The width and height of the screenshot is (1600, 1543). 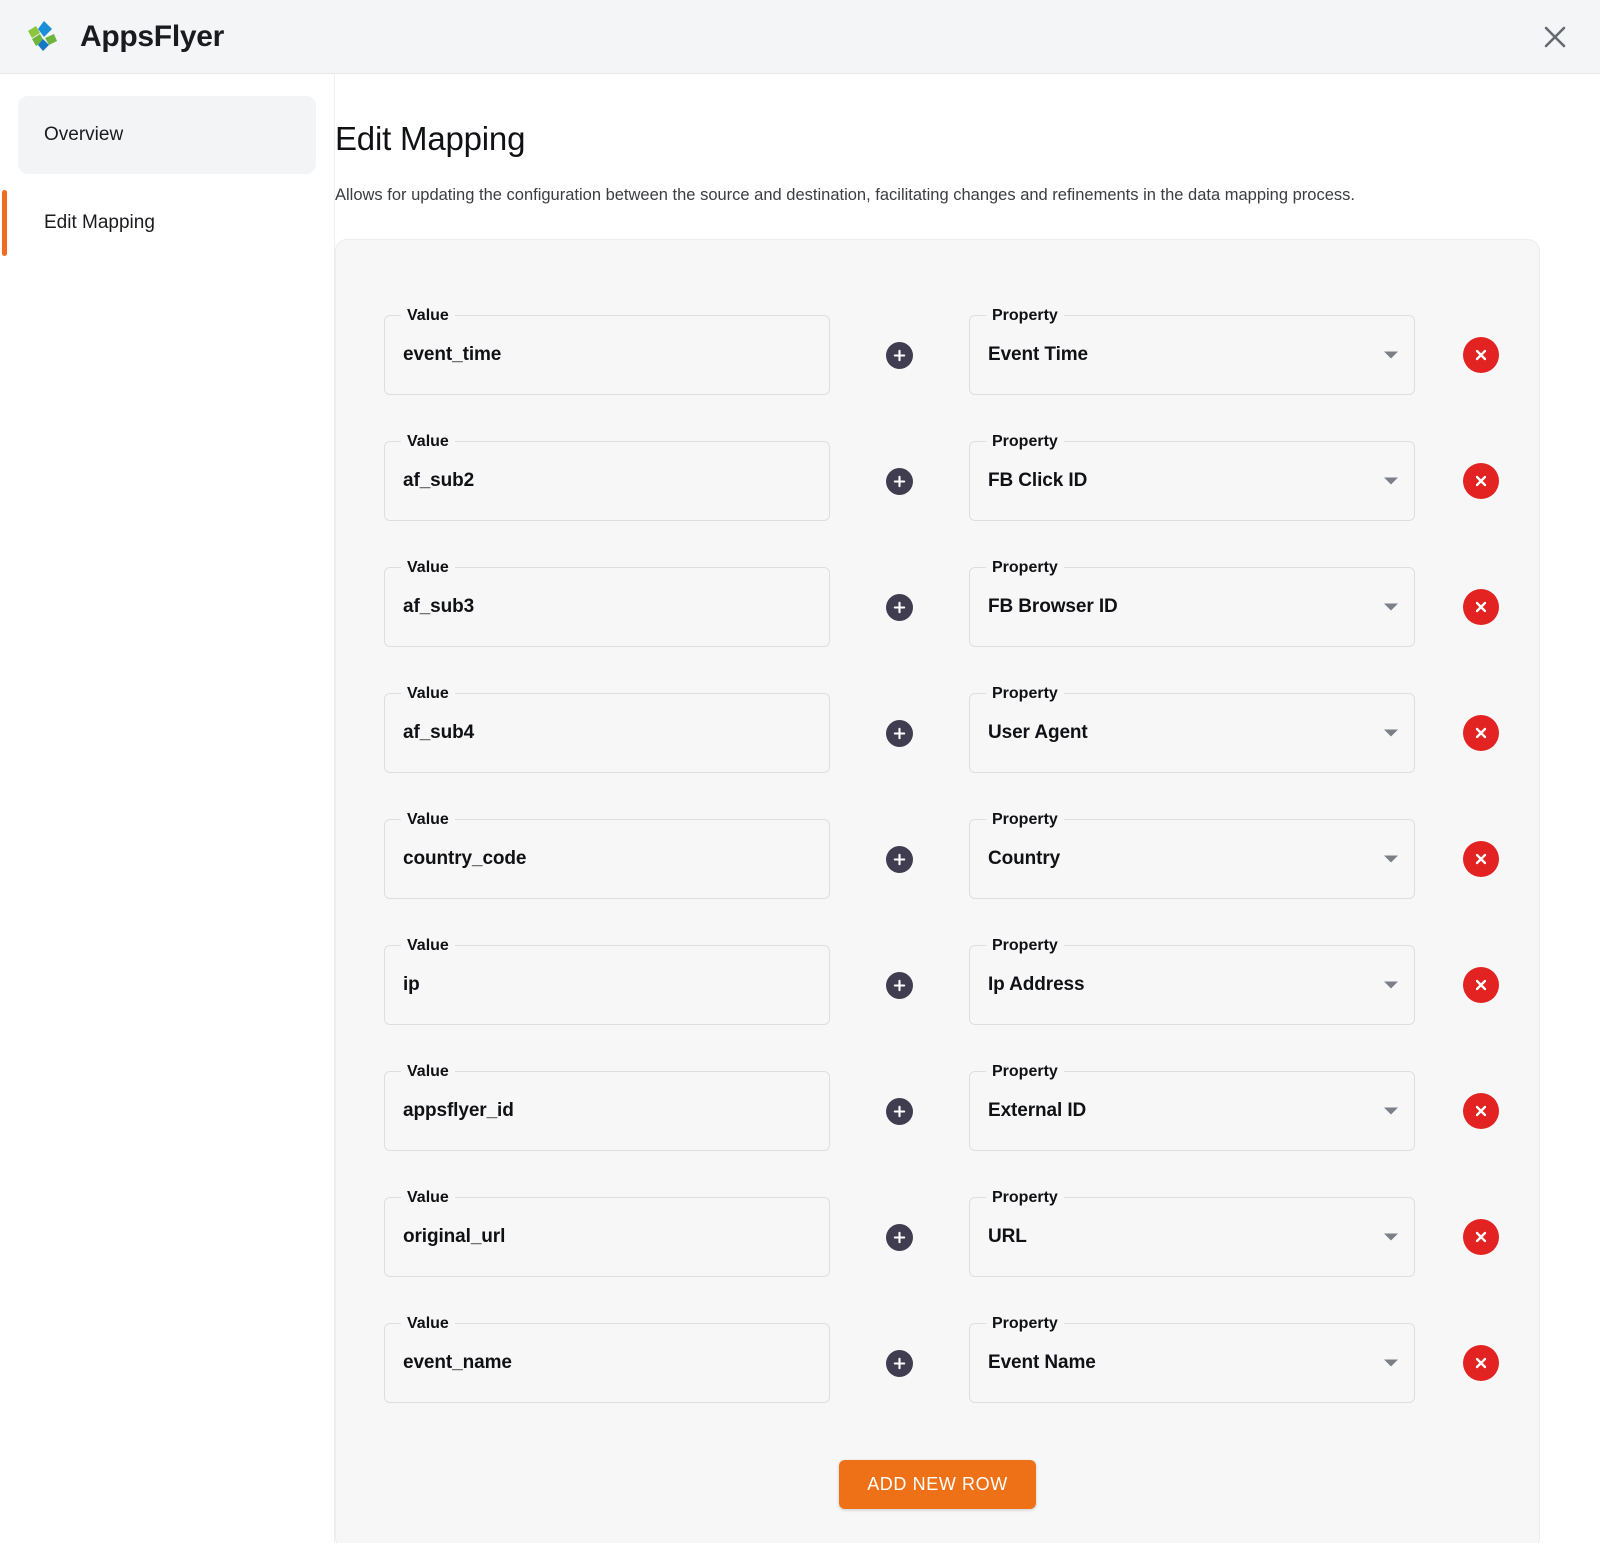 What do you see at coordinates (1192, 476) in the screenshot?
I see `property-select: Property FB Click ID` at bounding box center [1192, 476].